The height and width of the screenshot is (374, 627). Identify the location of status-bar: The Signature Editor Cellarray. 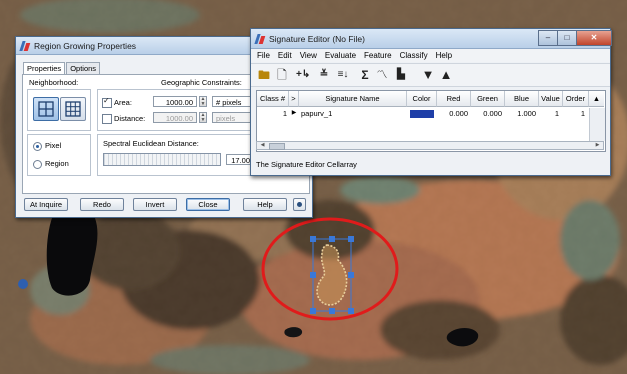
(306, 164).